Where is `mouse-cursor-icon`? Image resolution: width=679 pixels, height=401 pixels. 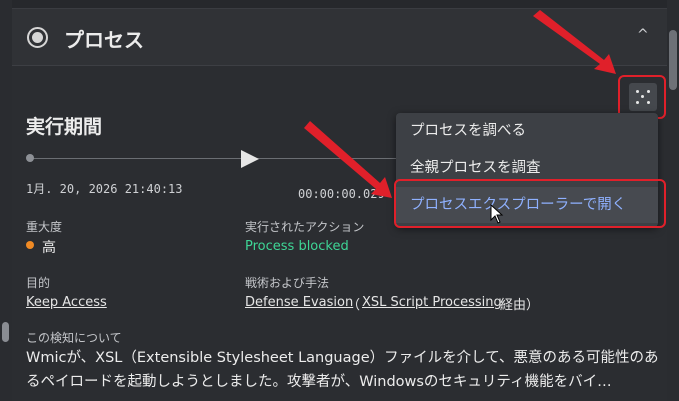 mouse-cursor-icon is located at coordinates (497, 214).